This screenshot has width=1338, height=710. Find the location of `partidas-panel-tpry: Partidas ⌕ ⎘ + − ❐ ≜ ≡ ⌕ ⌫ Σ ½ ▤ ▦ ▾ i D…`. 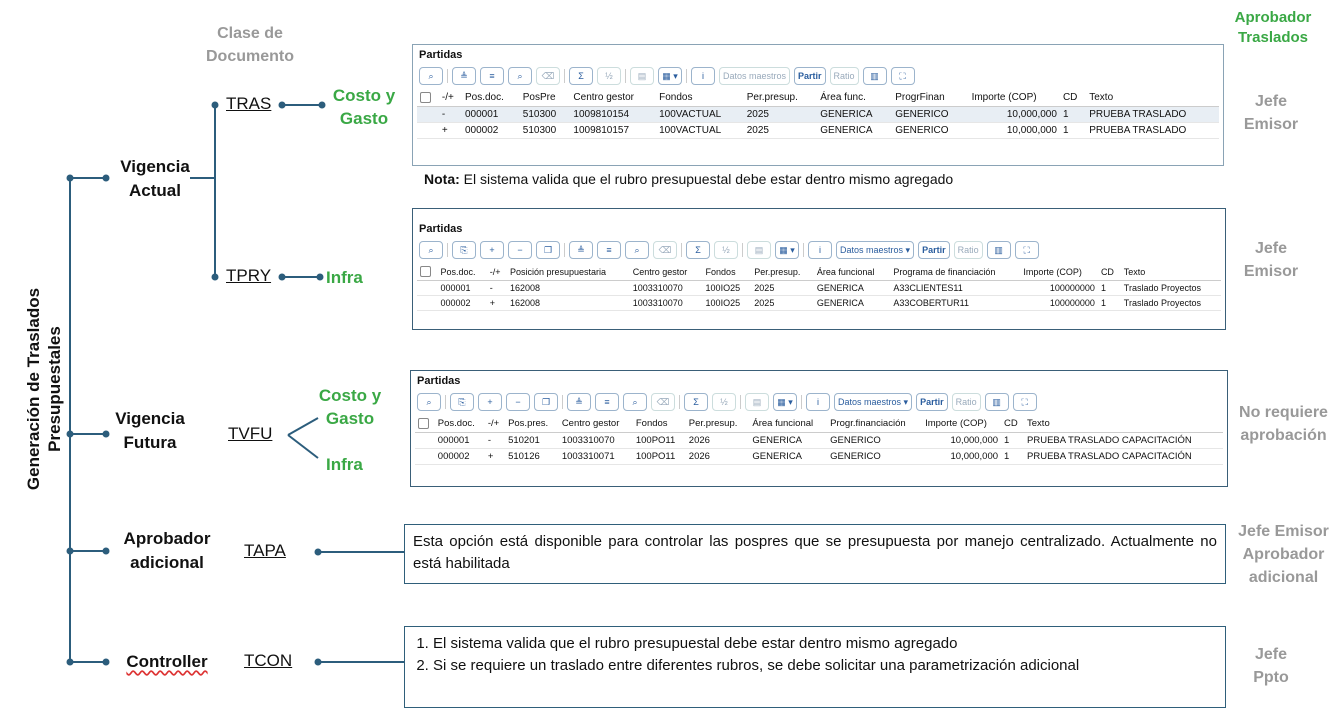

partidas-panel-tpry: Partidas ⌕ ⎘ + − ❐ ≜ ≡ ⌕ ⌫ Σ ½ ▤ ▦ ▾ i D… is located at coordinates (819, 269).